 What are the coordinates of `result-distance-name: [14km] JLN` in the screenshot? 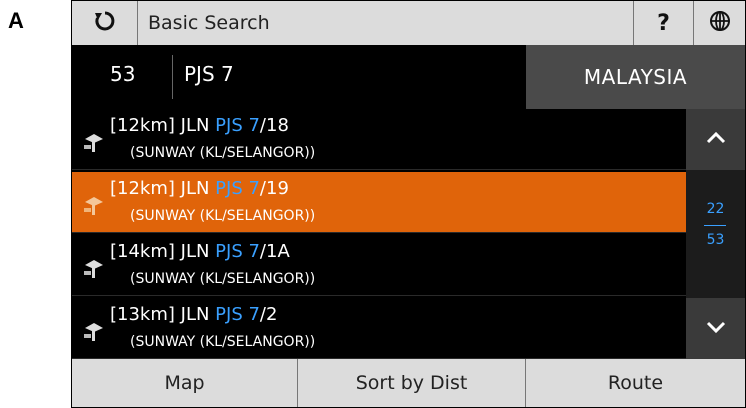 It's located at (163, 251).